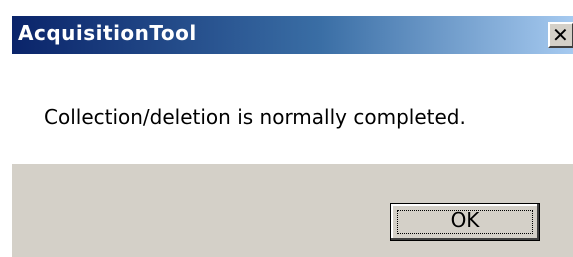  I want to click on close-icon: ✕, so click(560, 35).